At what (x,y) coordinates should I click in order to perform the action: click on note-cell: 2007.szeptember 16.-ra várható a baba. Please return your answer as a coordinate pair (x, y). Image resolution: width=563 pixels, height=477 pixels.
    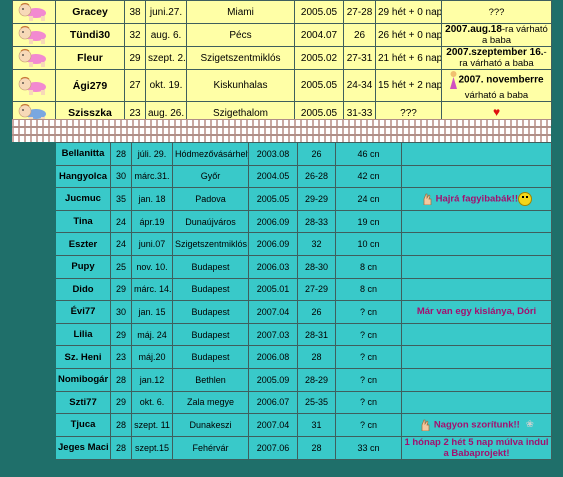
    Looking at the image, I should click on (496, 58).